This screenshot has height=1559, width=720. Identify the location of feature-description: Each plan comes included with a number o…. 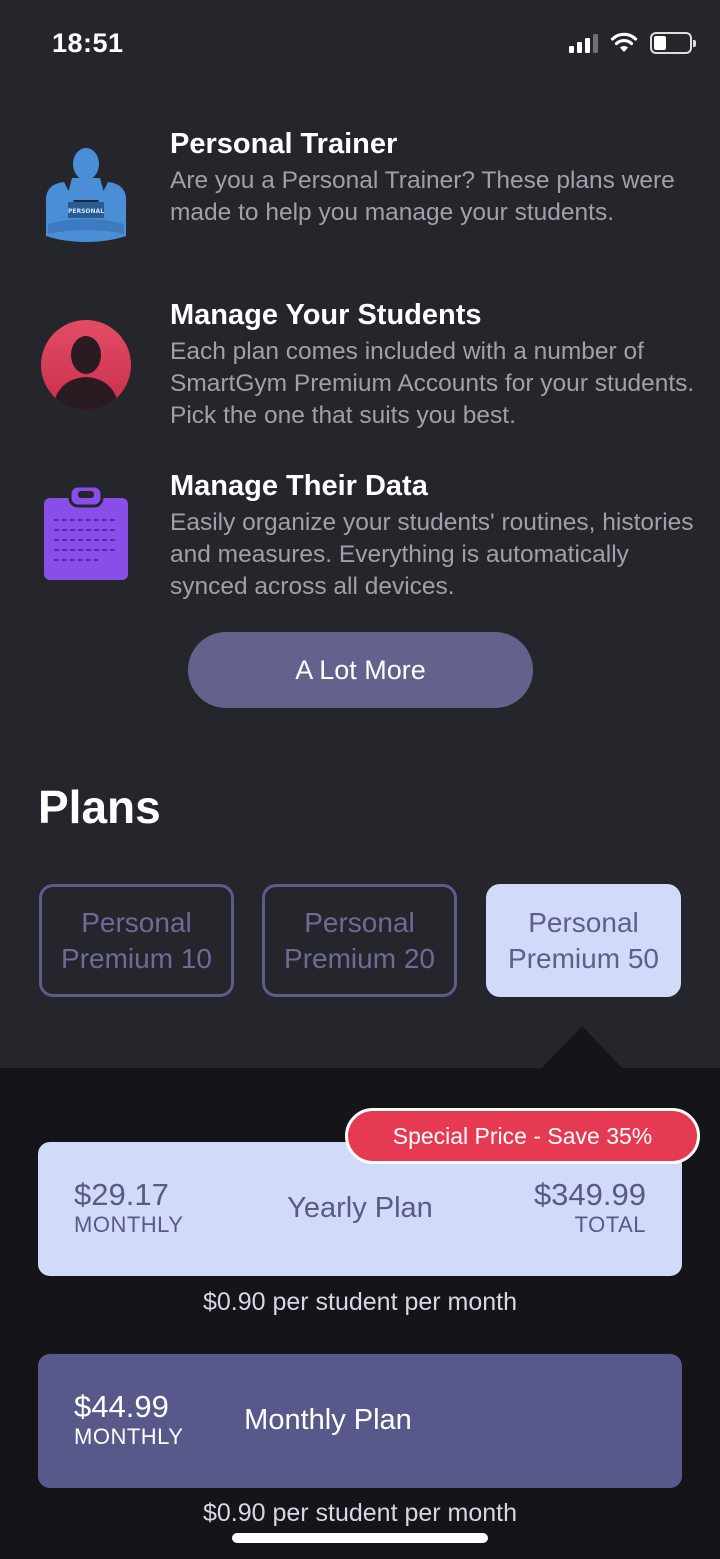
(432, 383).